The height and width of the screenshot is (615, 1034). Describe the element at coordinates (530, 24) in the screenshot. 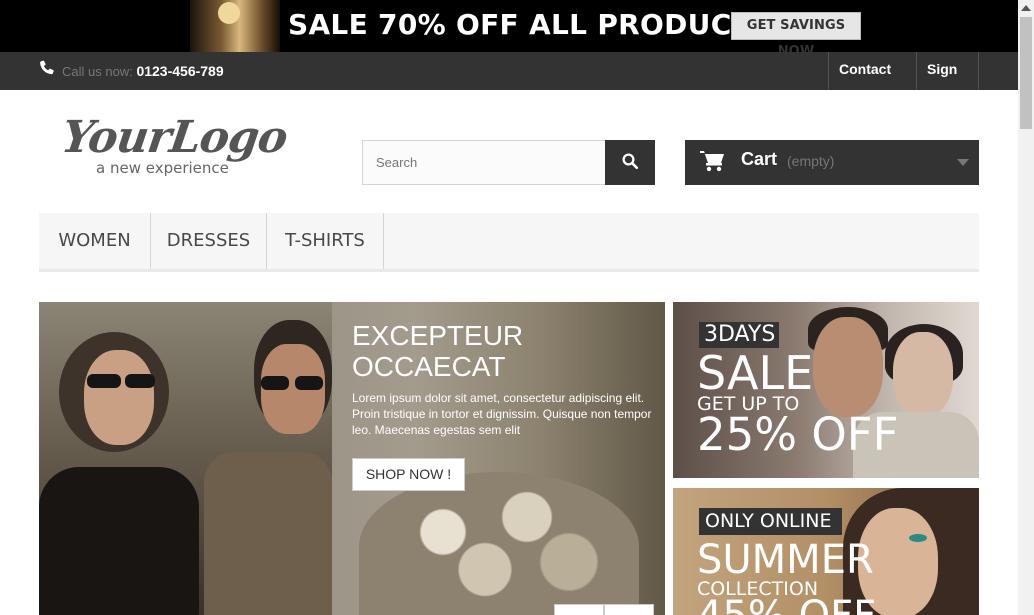

I see `promo-text: SALE 70% OFF ALL PRODUCTS` at that location.